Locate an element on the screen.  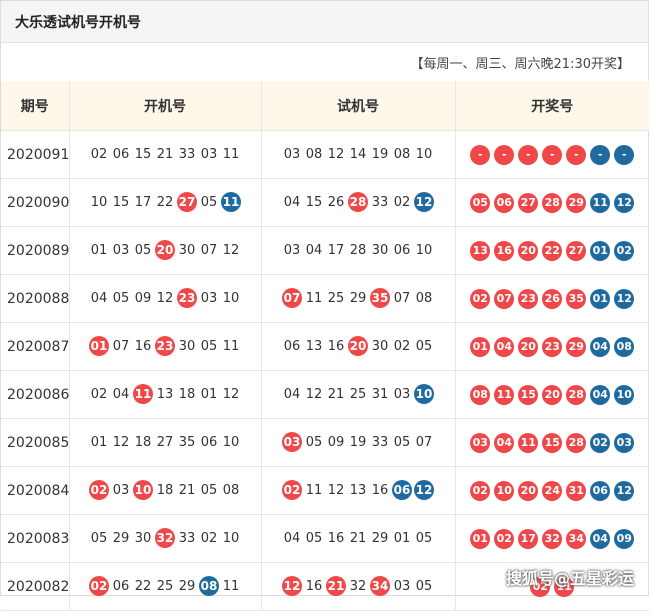
back-ball: 04 is located at coordinates (600, 538).